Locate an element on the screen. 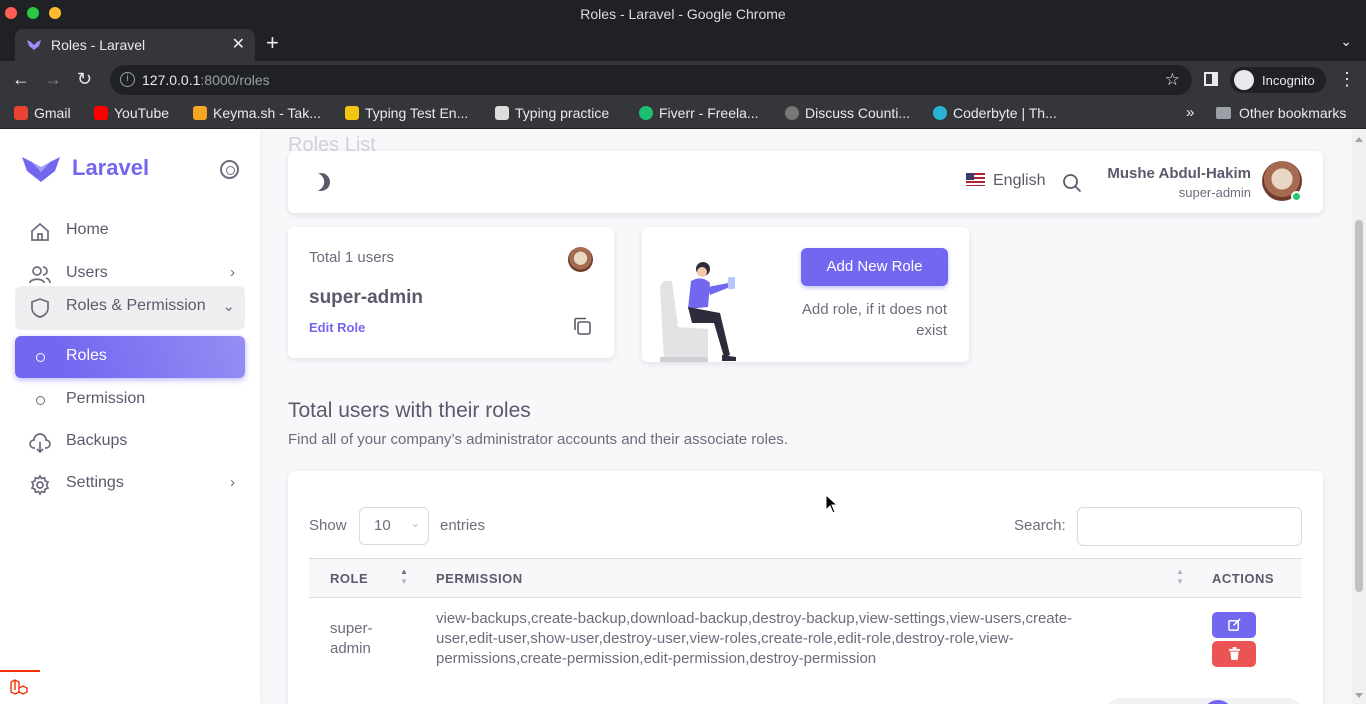 This screenshot has width=1366, height=704. bookmark-typing-practice: Typing practice is located at coordinates (552, 113).